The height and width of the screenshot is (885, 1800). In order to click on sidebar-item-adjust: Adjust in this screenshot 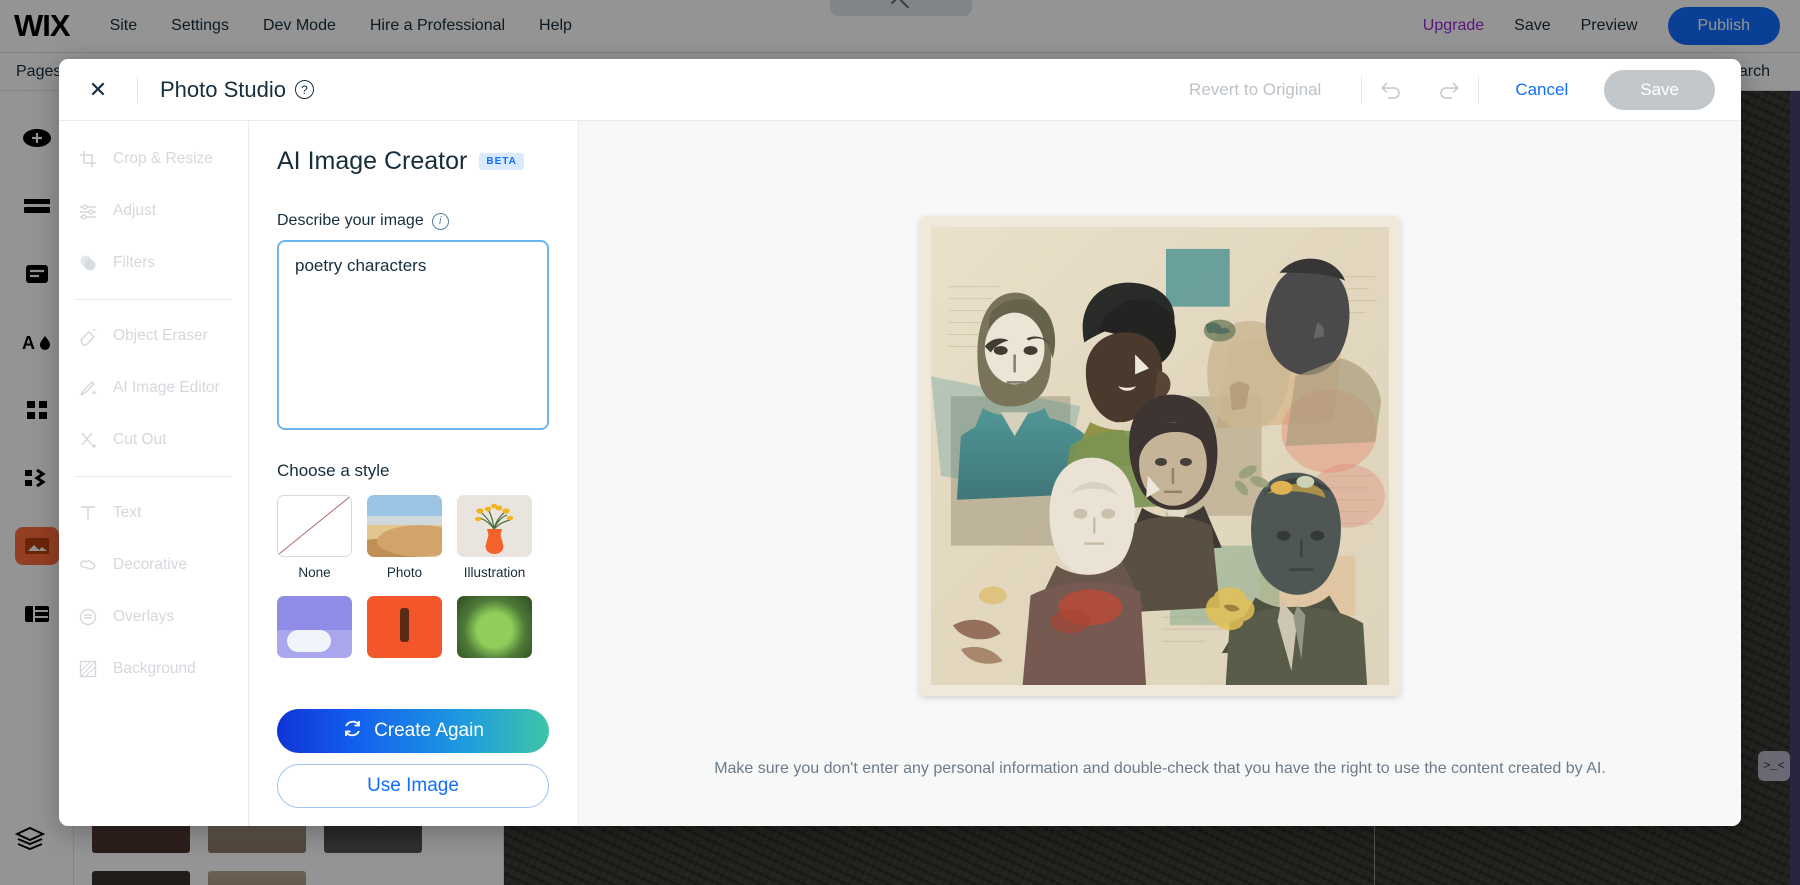, I will do `click(153, 211)`.